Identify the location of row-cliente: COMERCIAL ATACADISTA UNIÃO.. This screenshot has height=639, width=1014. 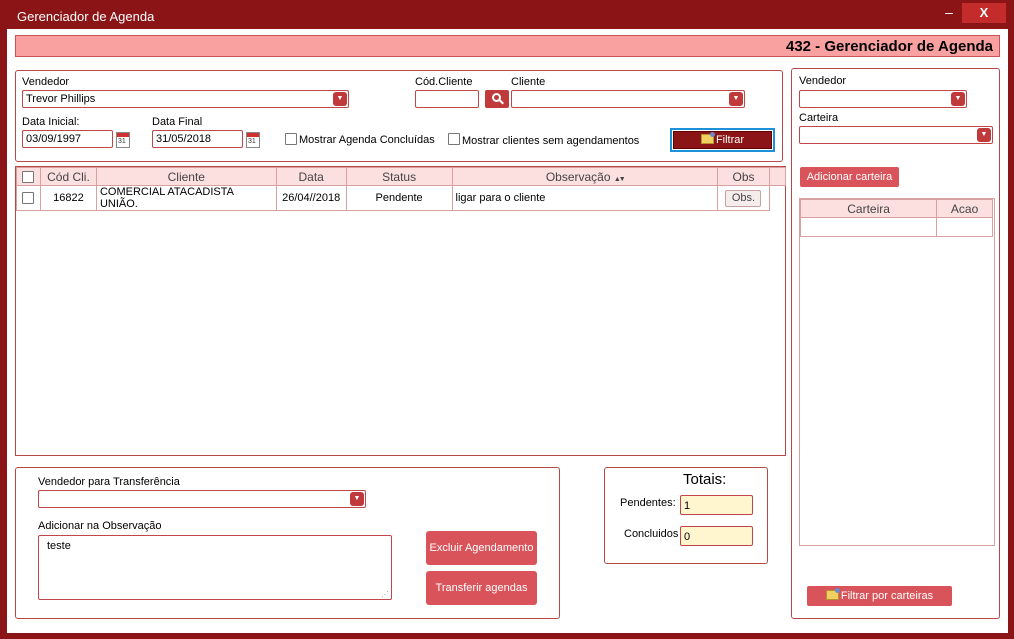
(186, 198).